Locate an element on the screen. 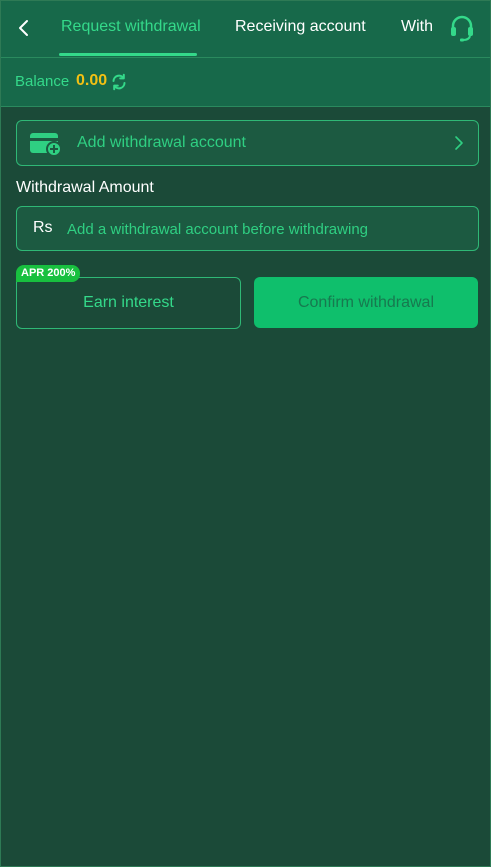 The height and width of the screenshot is (867, 491). balance-bar: Balance 0.00 is located at coordinates (245, 82).